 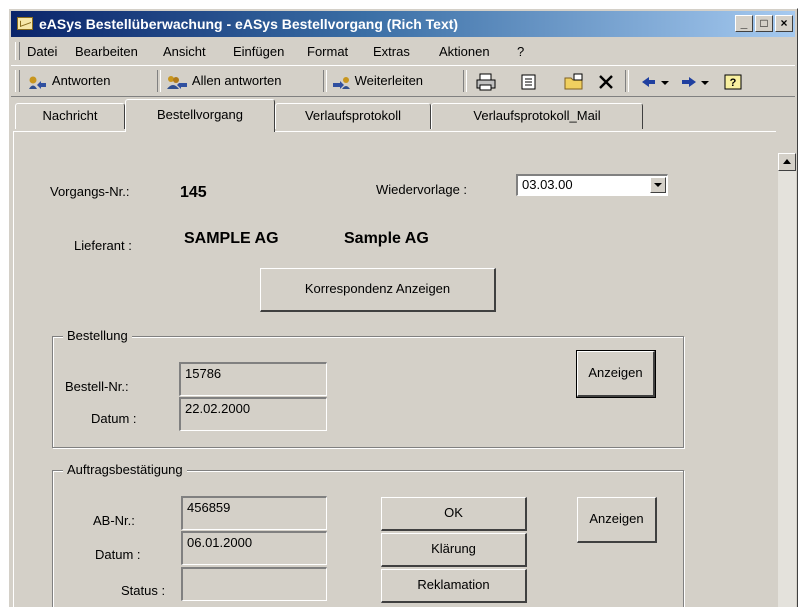 I want to click on bestell-nr-field: 15786, so click(x=253, y=379).